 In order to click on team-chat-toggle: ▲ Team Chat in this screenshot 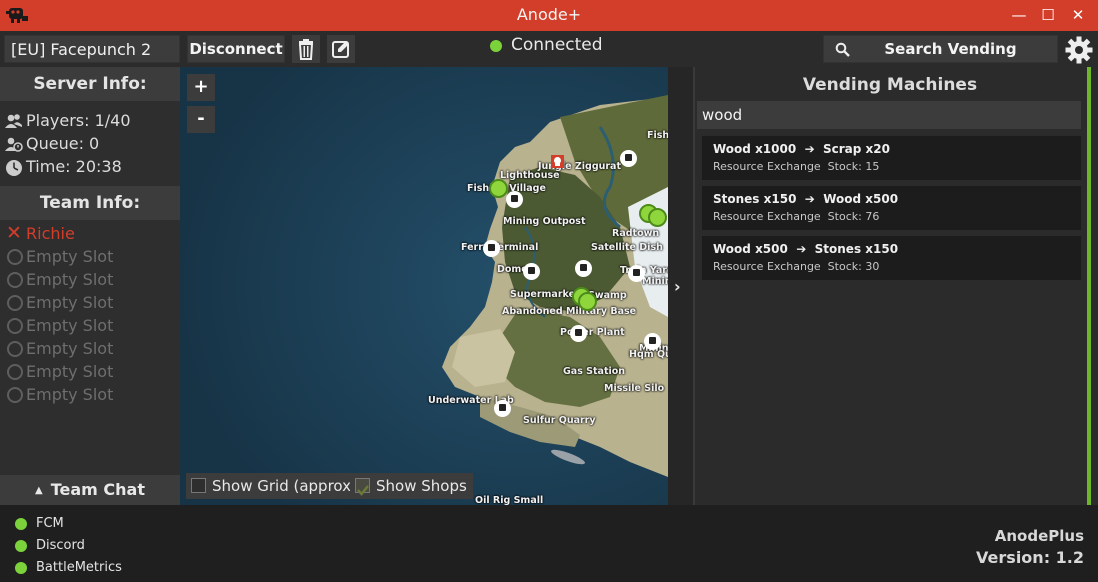, I will do `click(90, 490)`.